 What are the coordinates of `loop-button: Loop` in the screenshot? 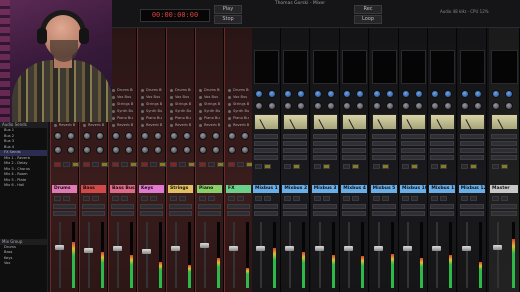 It's located at (368, 19).